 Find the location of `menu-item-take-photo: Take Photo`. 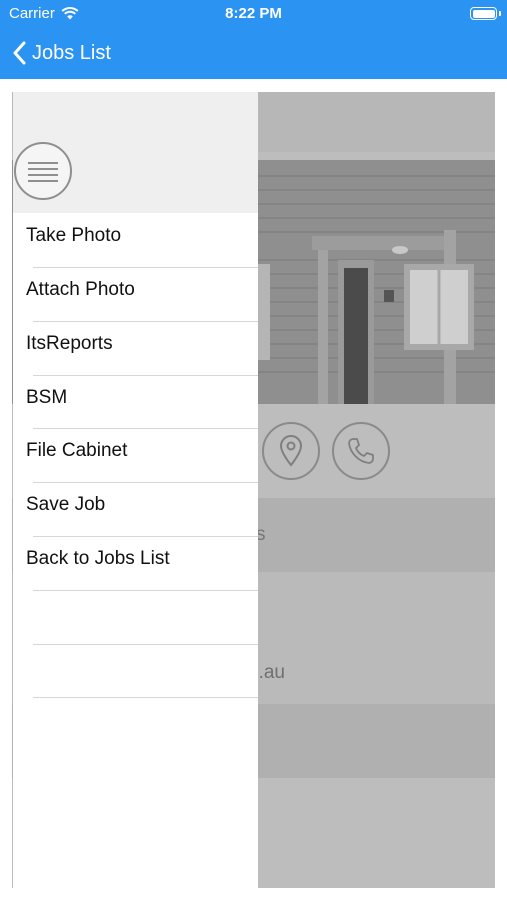

menu-item-take-photo: Take Photo is located at coordinates (135, 240).